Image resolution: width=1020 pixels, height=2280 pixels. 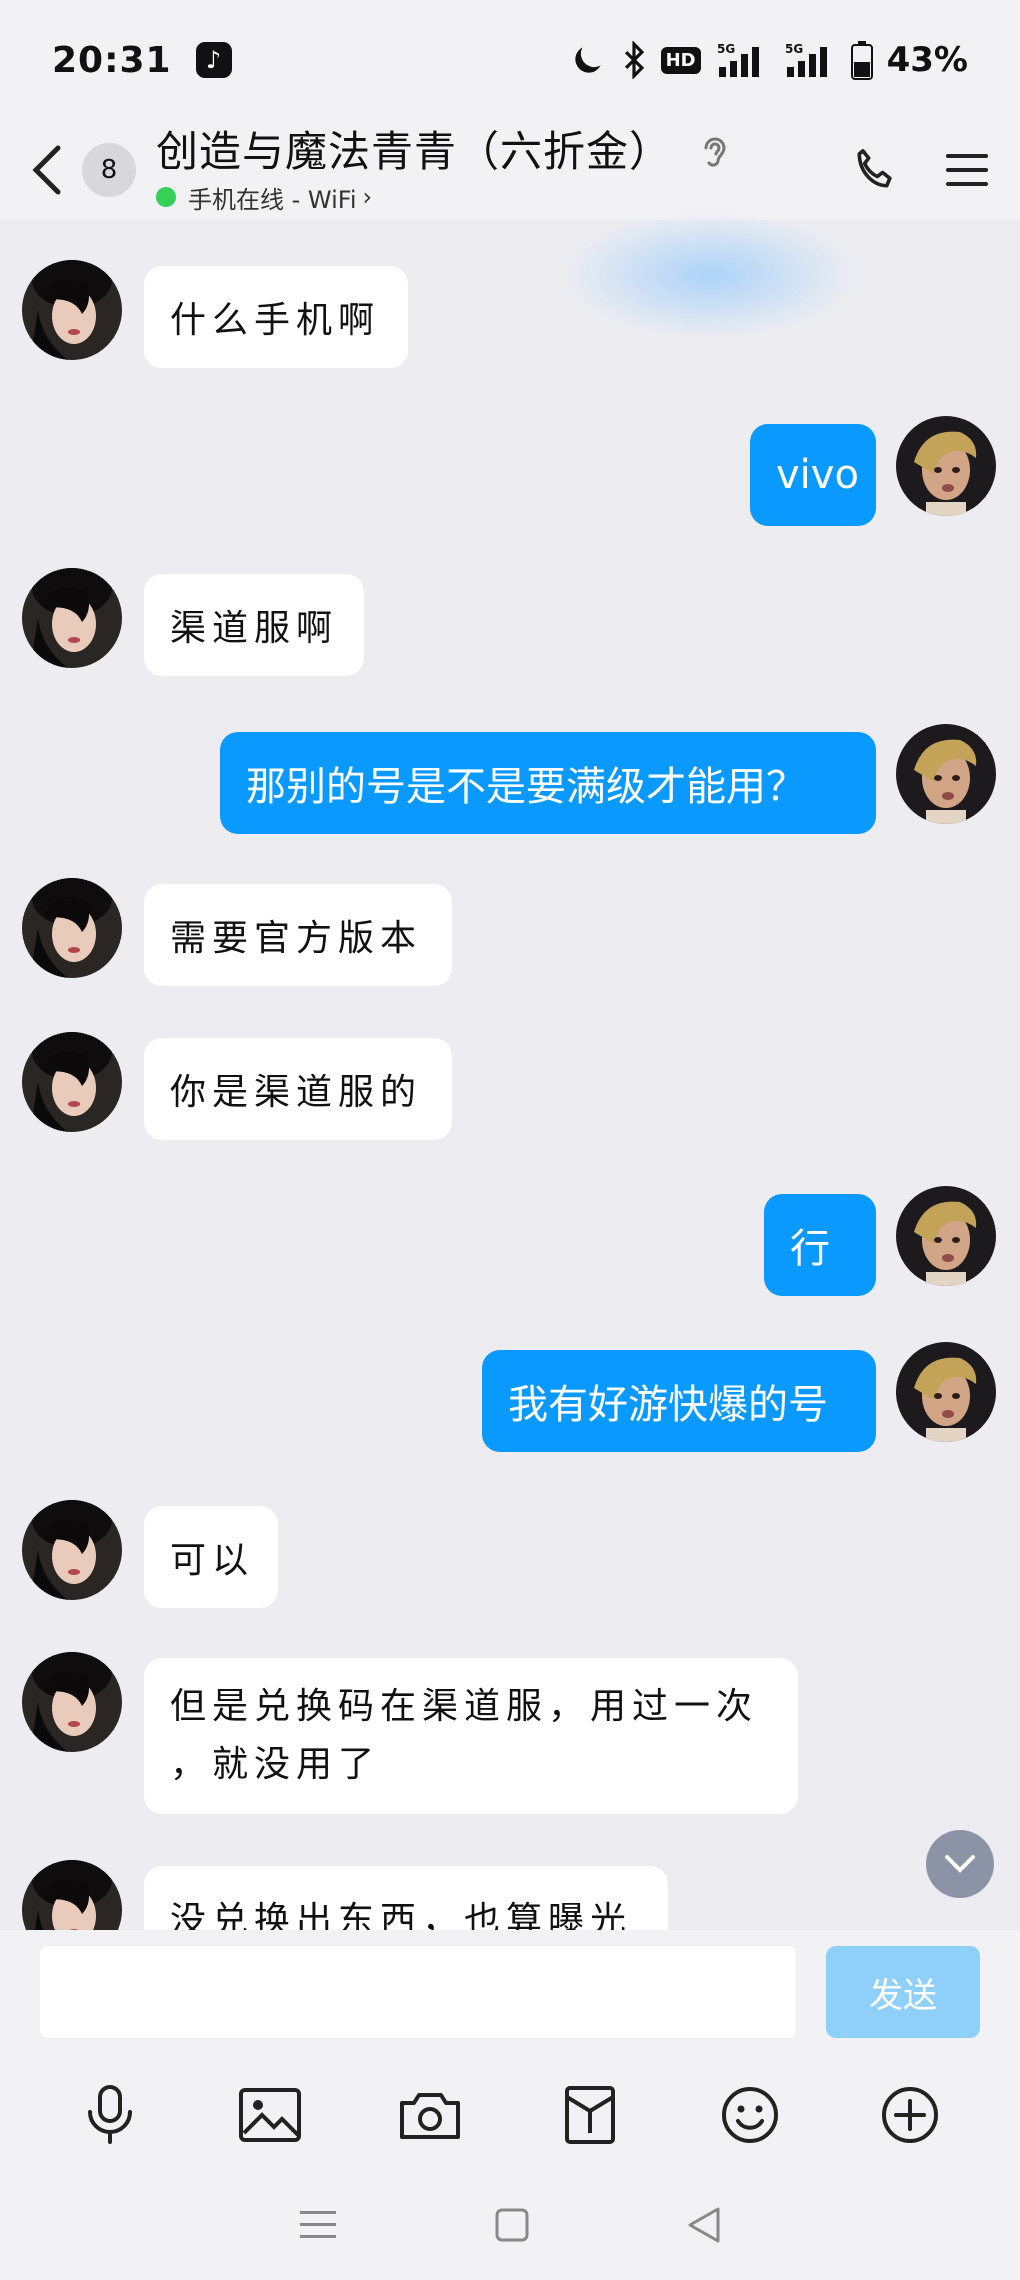 What do you see at coordinates (510, 2115) in the screenshot?
I see `composer-toolbar` at bounding box center [510, 2115].